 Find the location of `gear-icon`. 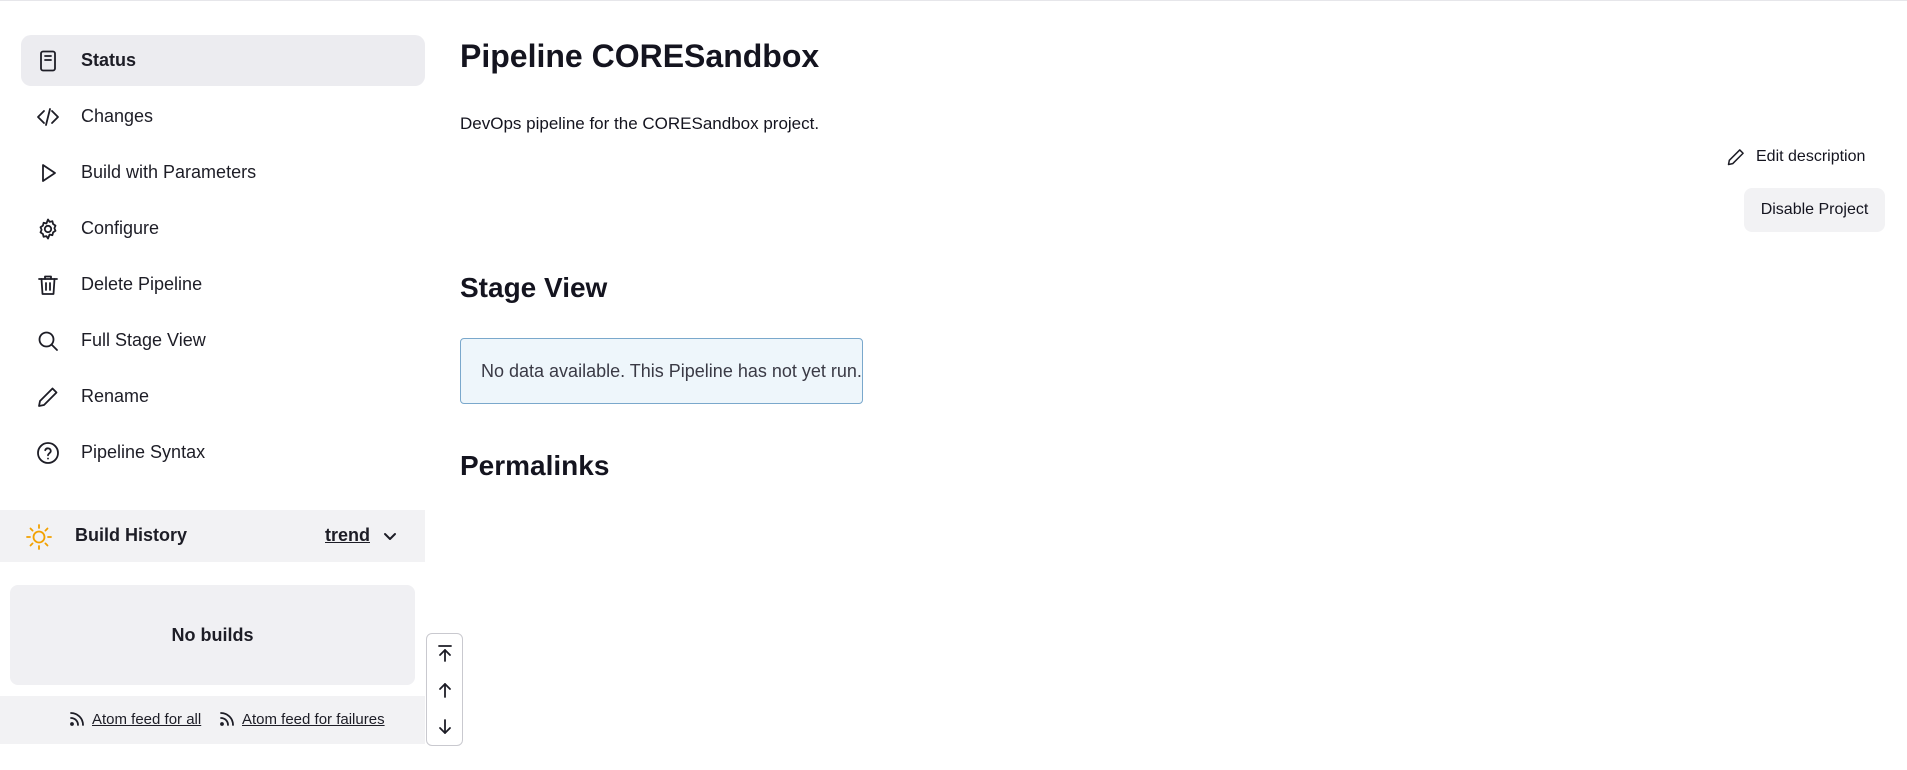

gear-icon is located at coordinates (48, 229).